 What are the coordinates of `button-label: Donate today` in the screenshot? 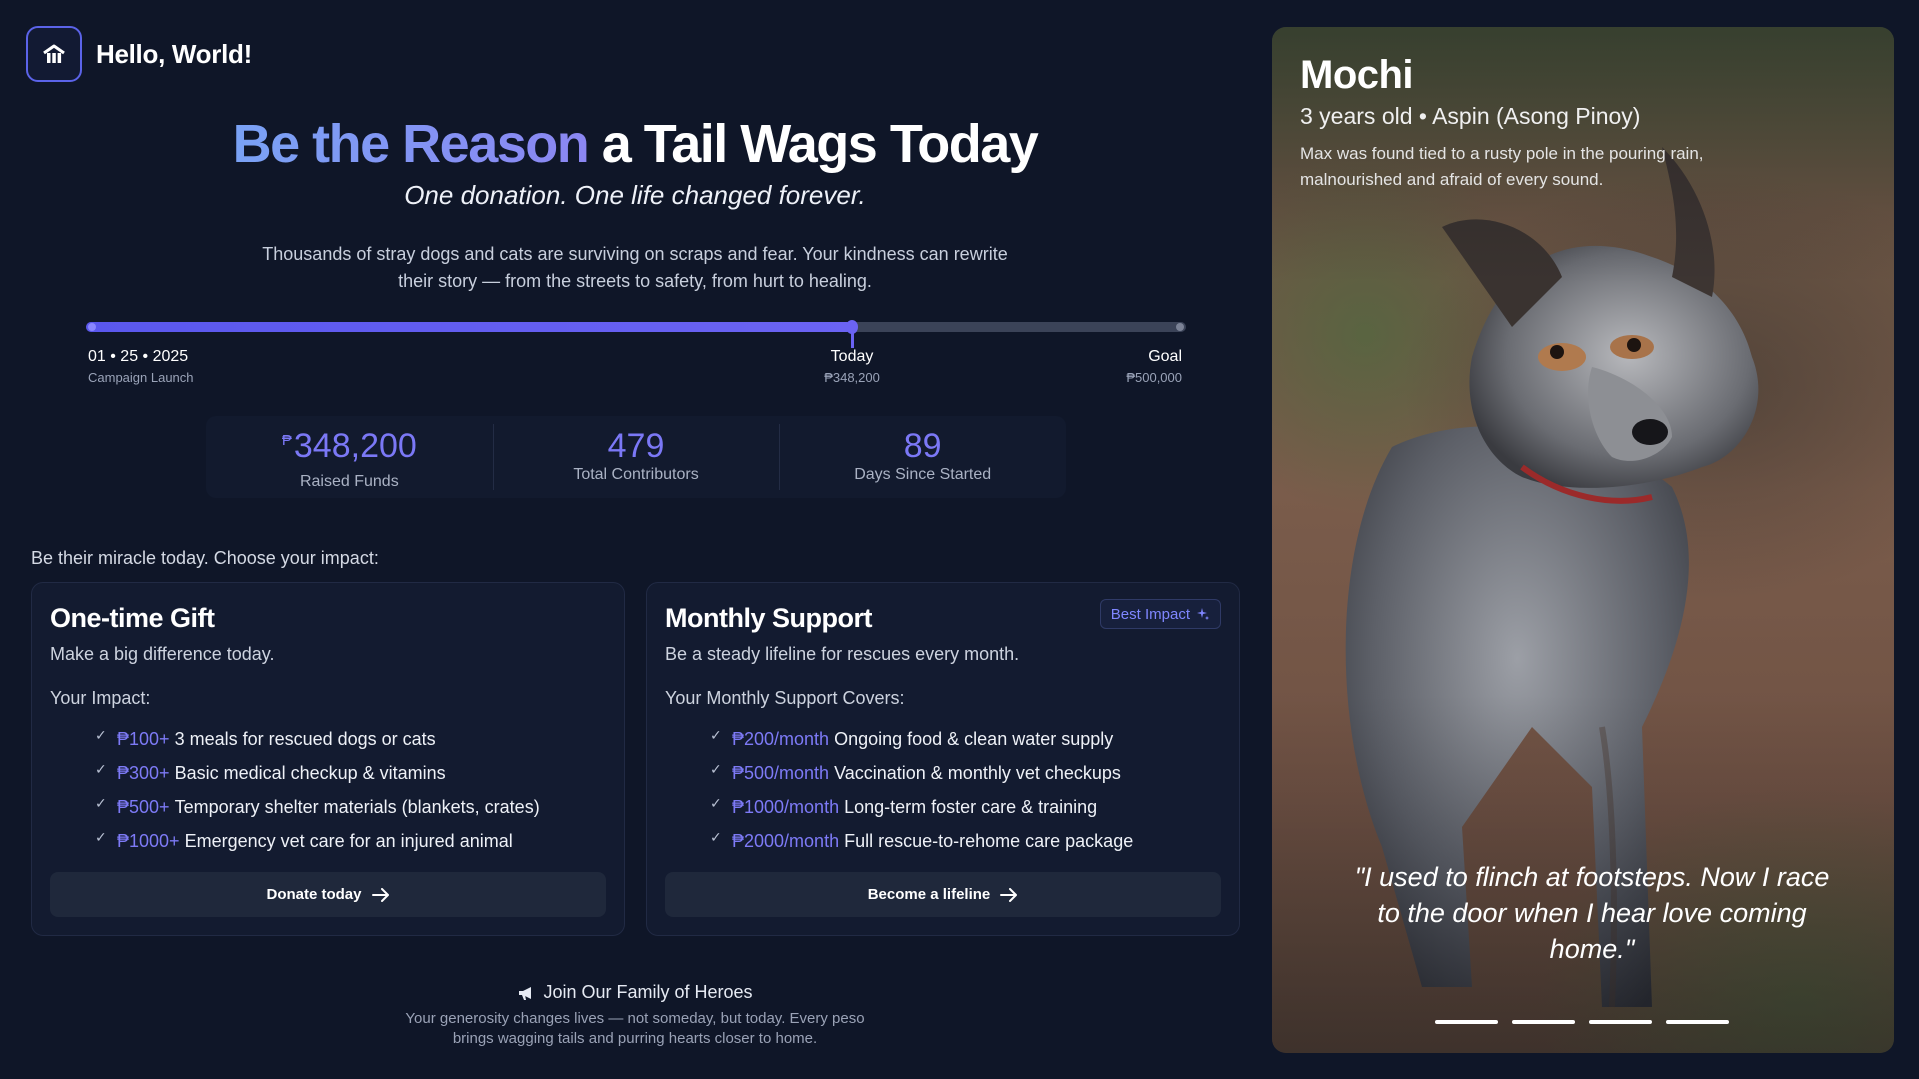 It's located at (314, 894).